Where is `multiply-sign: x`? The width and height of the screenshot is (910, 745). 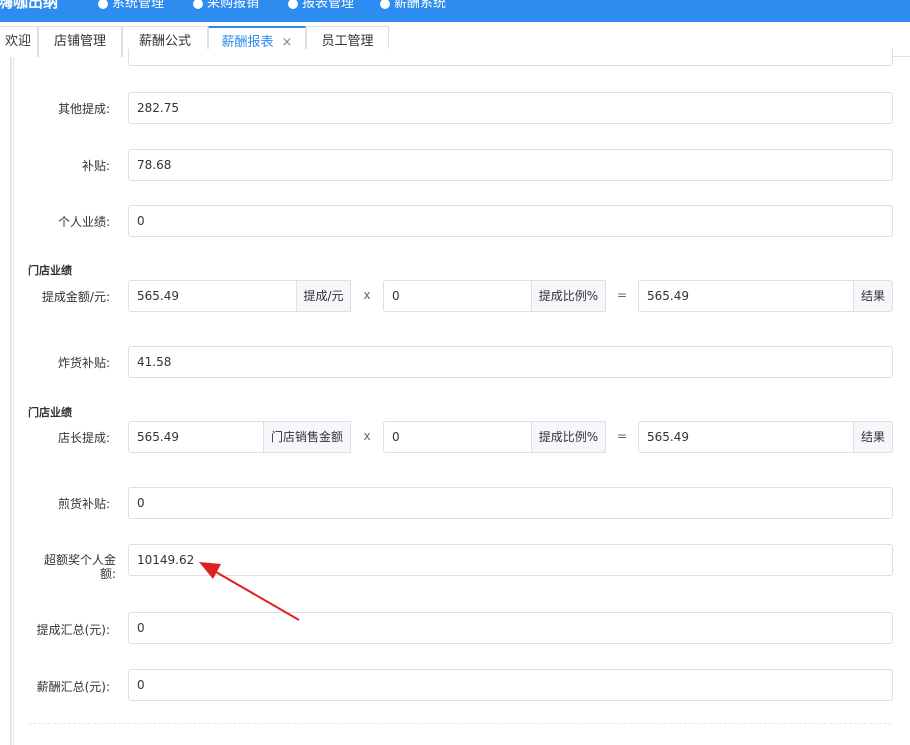 multiply-sign: x is located at coordinates (367, 295).